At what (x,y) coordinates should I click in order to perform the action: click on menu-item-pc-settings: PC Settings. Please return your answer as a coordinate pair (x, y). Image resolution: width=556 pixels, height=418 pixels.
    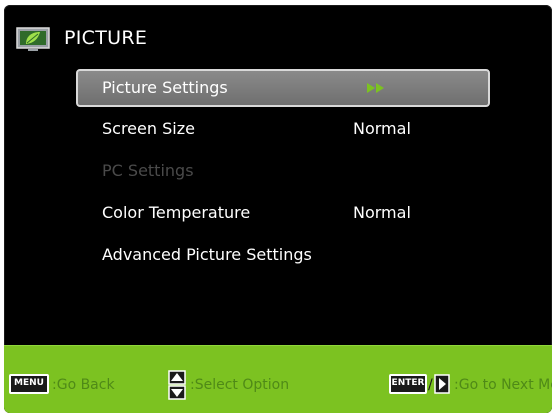
    Looking at the image, I should click on (283, 171).